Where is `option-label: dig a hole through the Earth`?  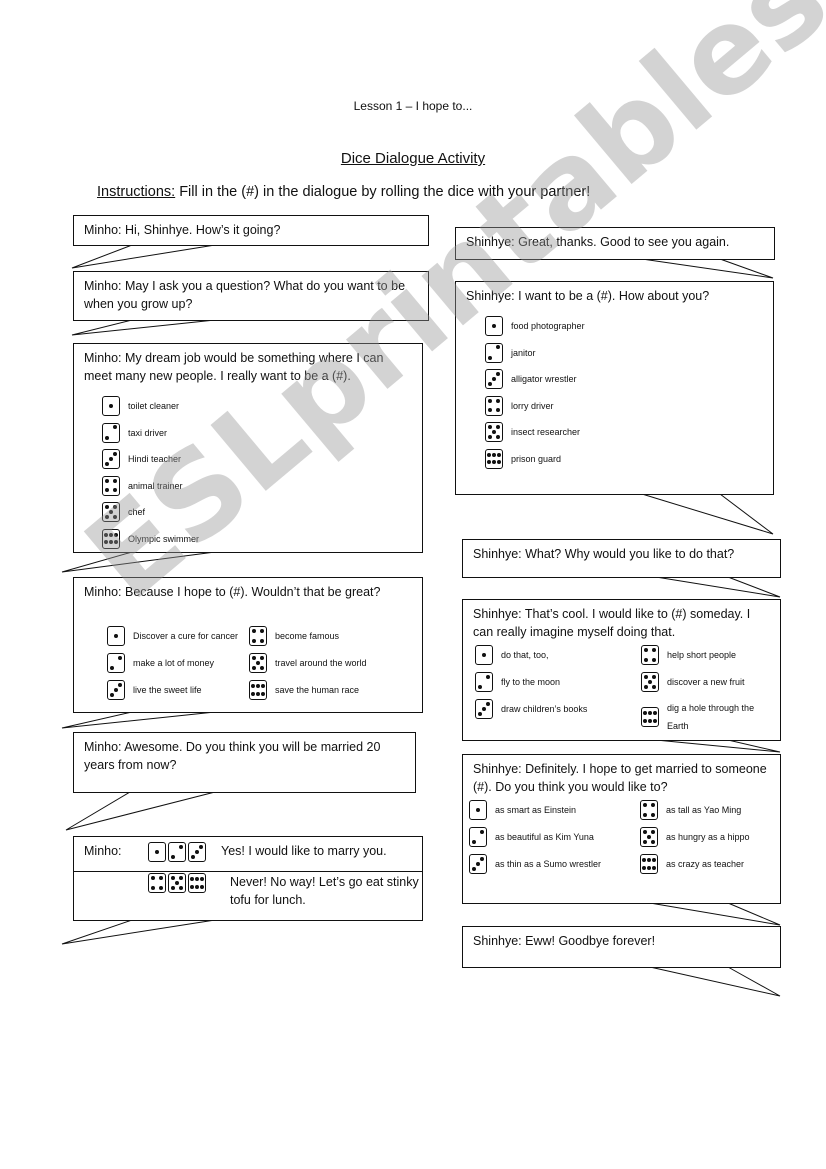 option-label: dig a hole through the Earth is located at coordinates (711, 717).